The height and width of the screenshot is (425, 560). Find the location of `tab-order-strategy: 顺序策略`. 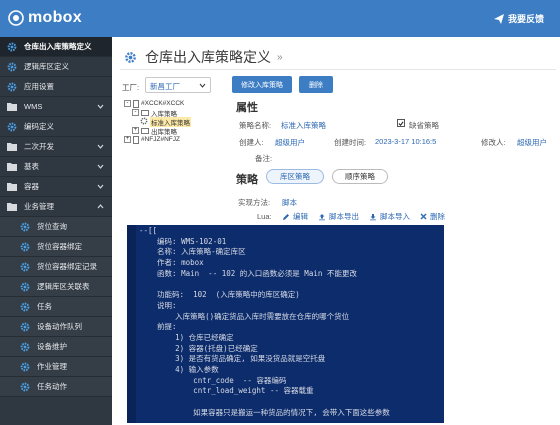

tab-order-strategy: 顺序策略 is located at coordinates (360, 176).